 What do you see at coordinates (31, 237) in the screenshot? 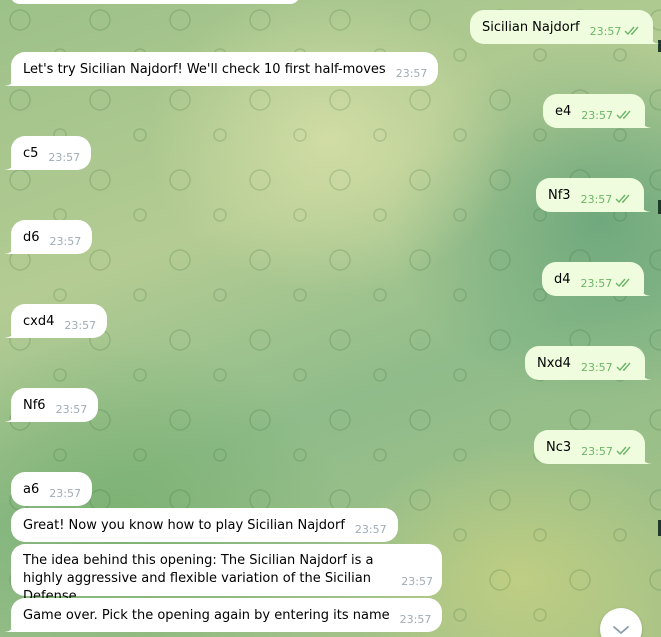
I see `message-text: d6` at bounding box center [31, 237].